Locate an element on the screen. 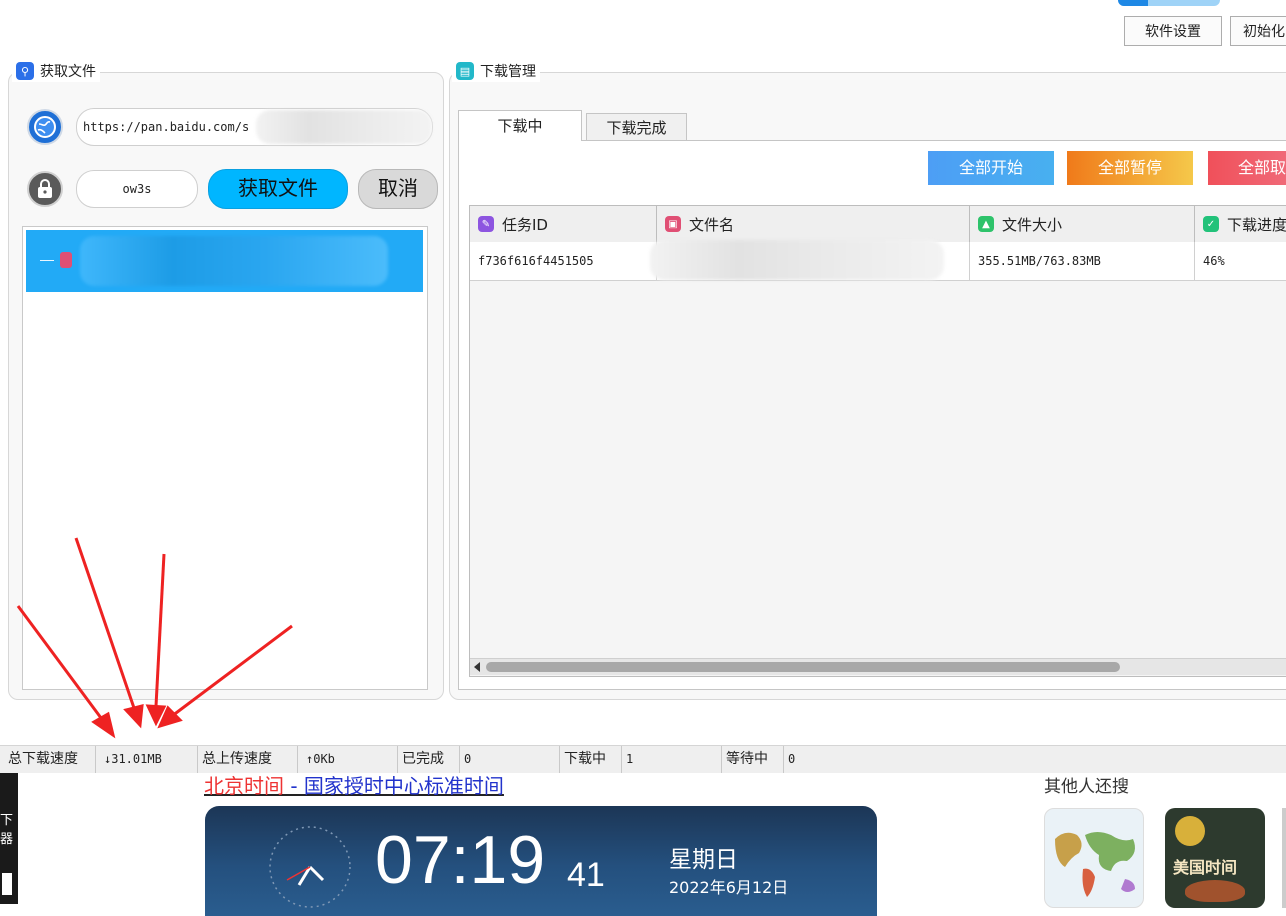  lock-icon is located at coordinates (45, 189).